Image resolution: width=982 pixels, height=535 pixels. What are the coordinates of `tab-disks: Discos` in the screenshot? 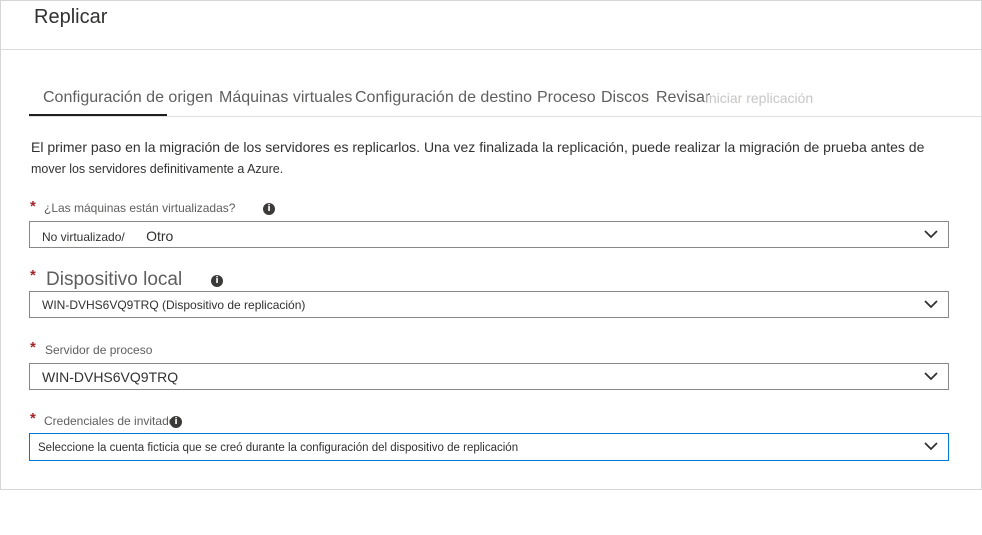 It's located at (625, 98).